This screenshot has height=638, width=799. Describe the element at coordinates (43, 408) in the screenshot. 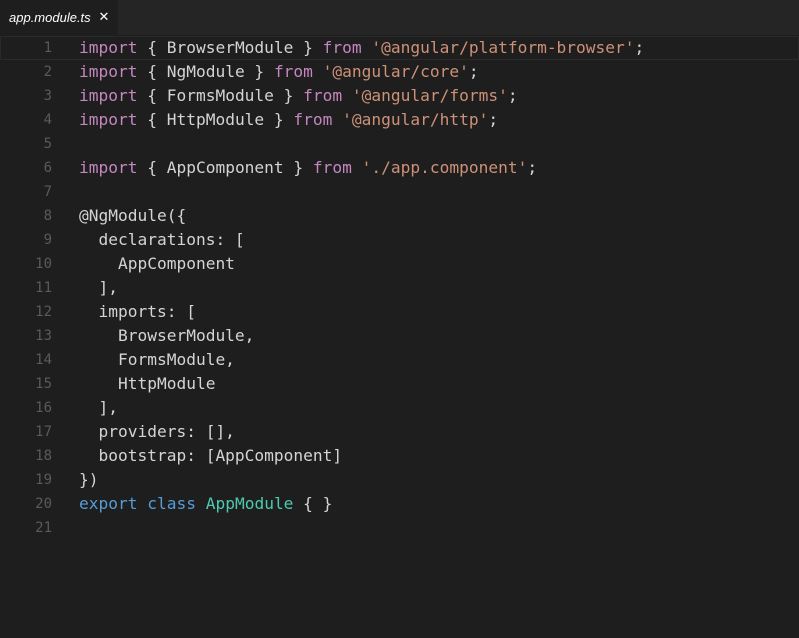

I see `line-number: 16` at that location.